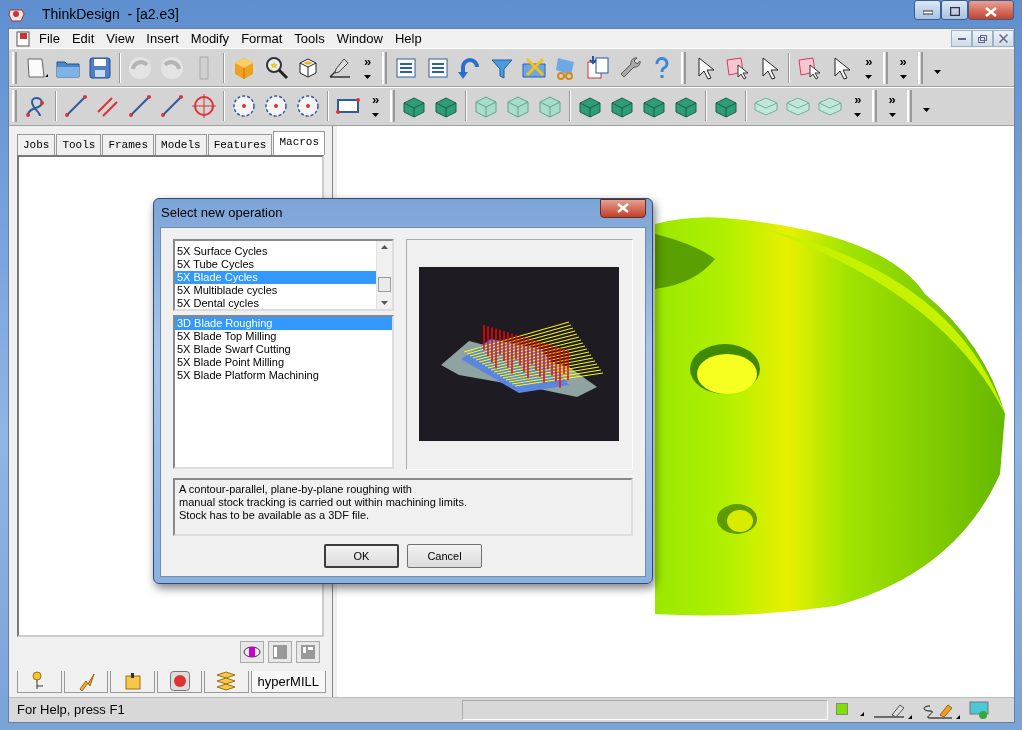  What do you see at coordinates (79, 144) in the screenshot?
I see `panel-tab: Tools` at bounding box center [79, 144].